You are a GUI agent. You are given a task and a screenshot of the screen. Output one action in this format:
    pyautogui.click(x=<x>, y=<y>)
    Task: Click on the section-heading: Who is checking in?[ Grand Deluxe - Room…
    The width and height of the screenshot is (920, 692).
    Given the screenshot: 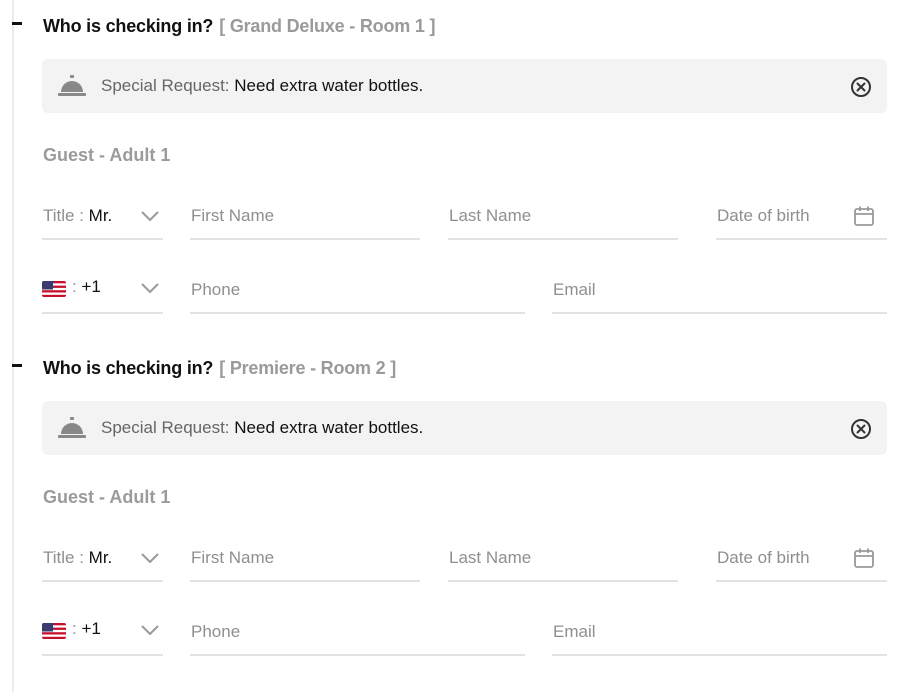 What is the action you would take?
    pyautogui.click(x=239, y=28)
    